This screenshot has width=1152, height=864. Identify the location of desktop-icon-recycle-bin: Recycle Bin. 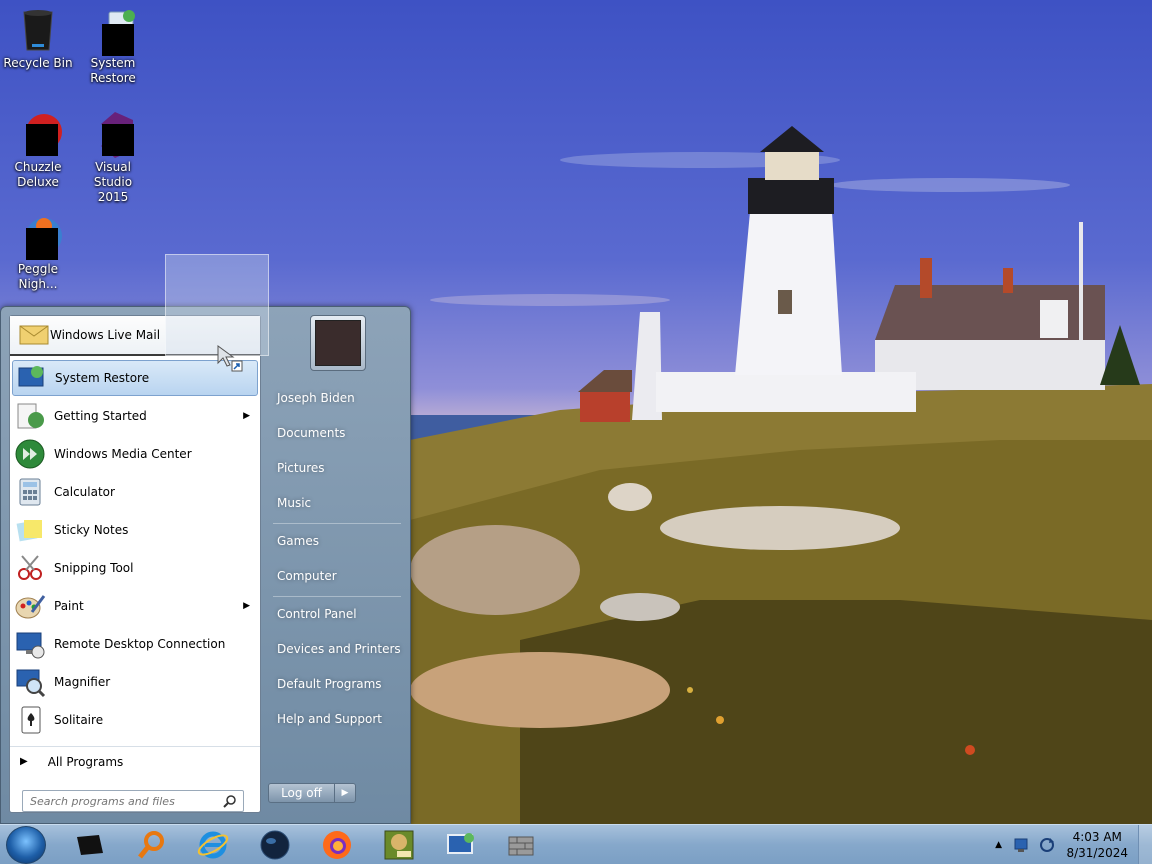
(38, 38).